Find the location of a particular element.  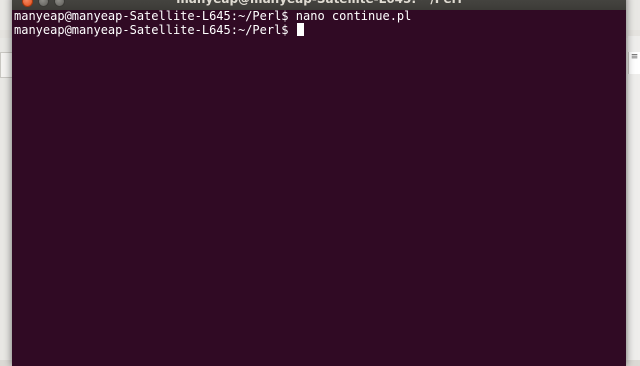

shell-command is located at coordinates (292, 30).